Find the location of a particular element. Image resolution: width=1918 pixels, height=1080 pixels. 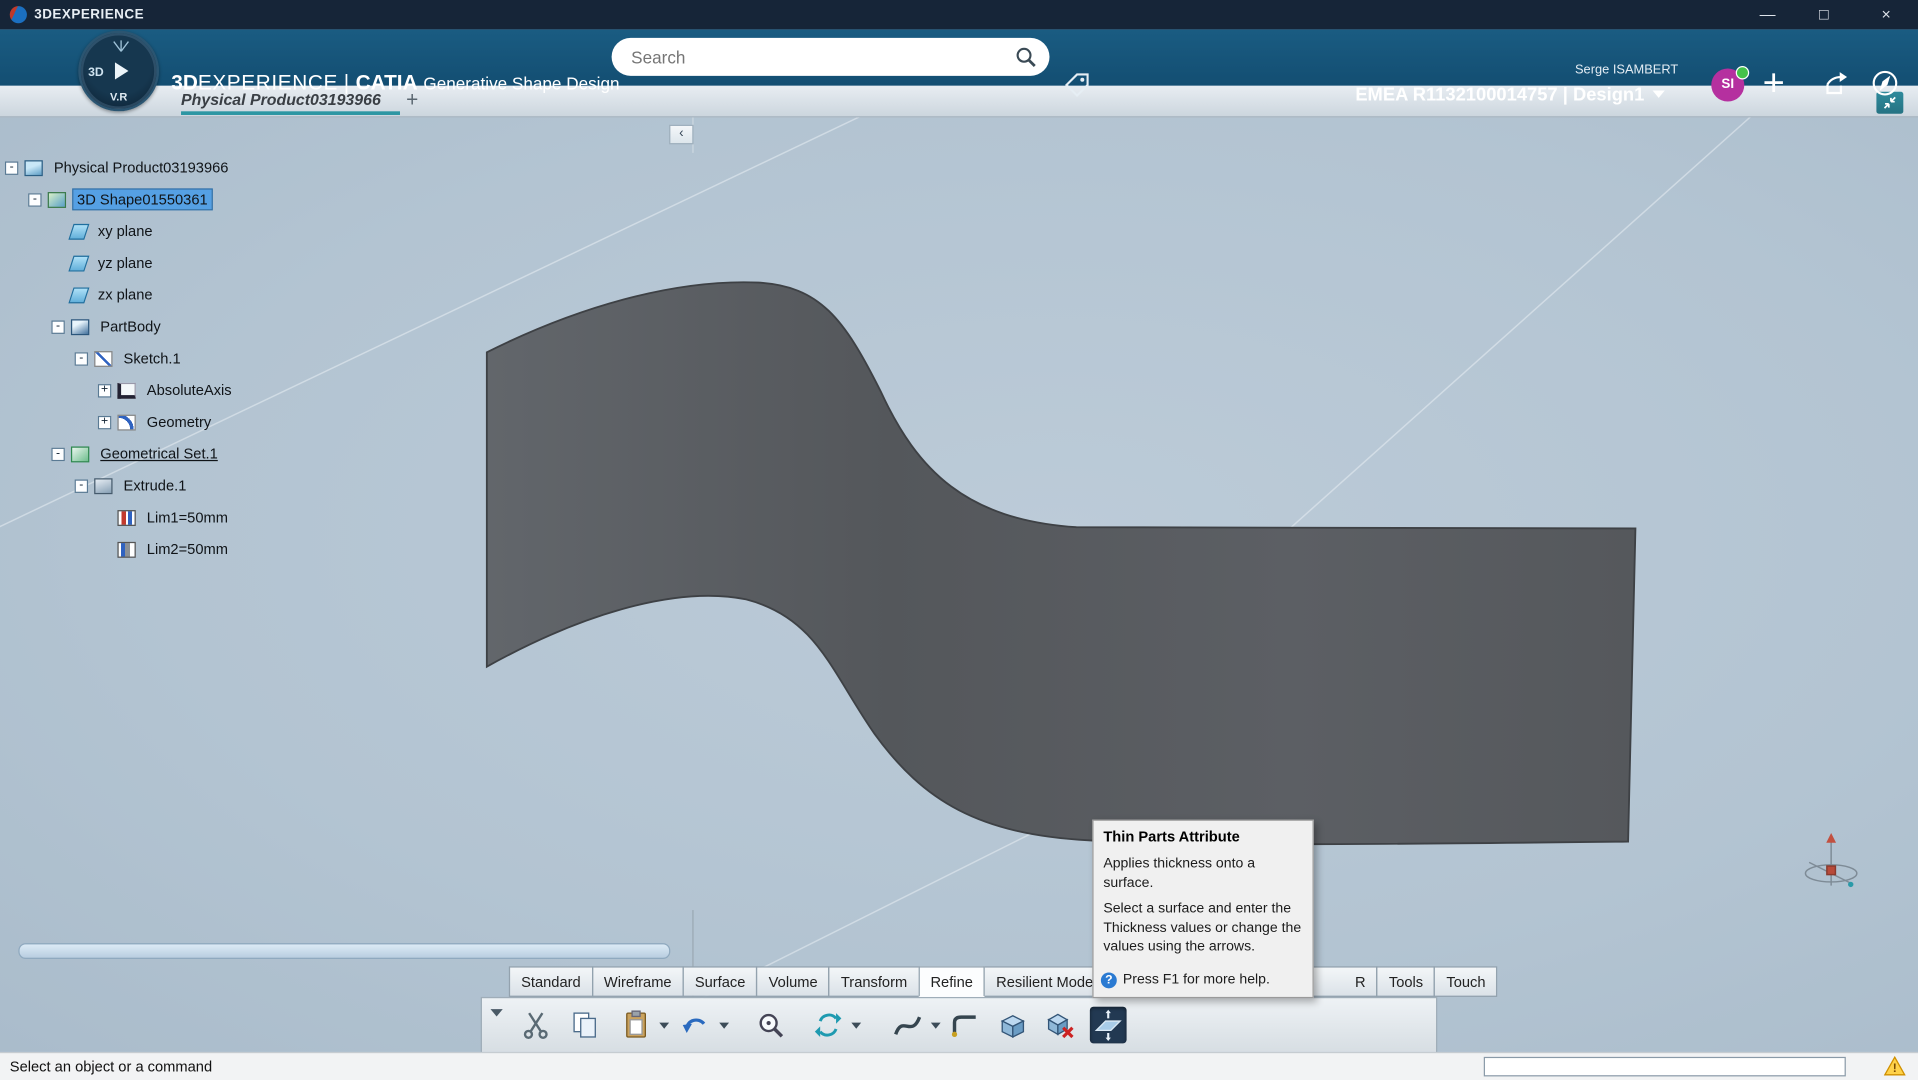

copy-icon is located at coordinates (585, 1025).